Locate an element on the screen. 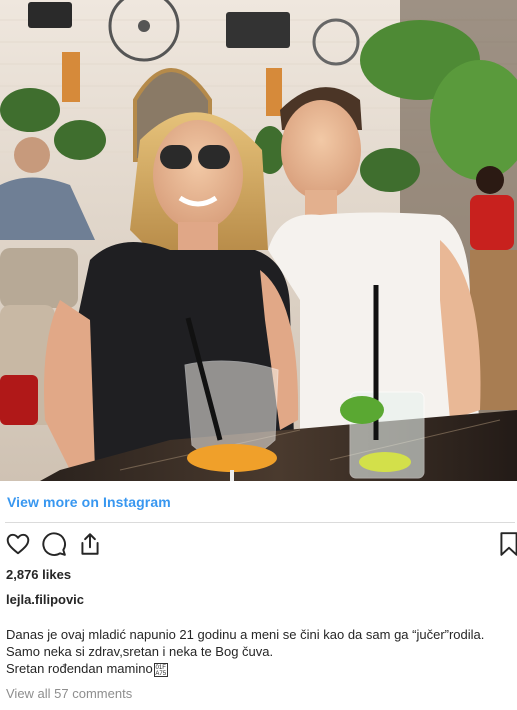 The image size is (517, 710). comment-icon is located at coordinates (55, 545).